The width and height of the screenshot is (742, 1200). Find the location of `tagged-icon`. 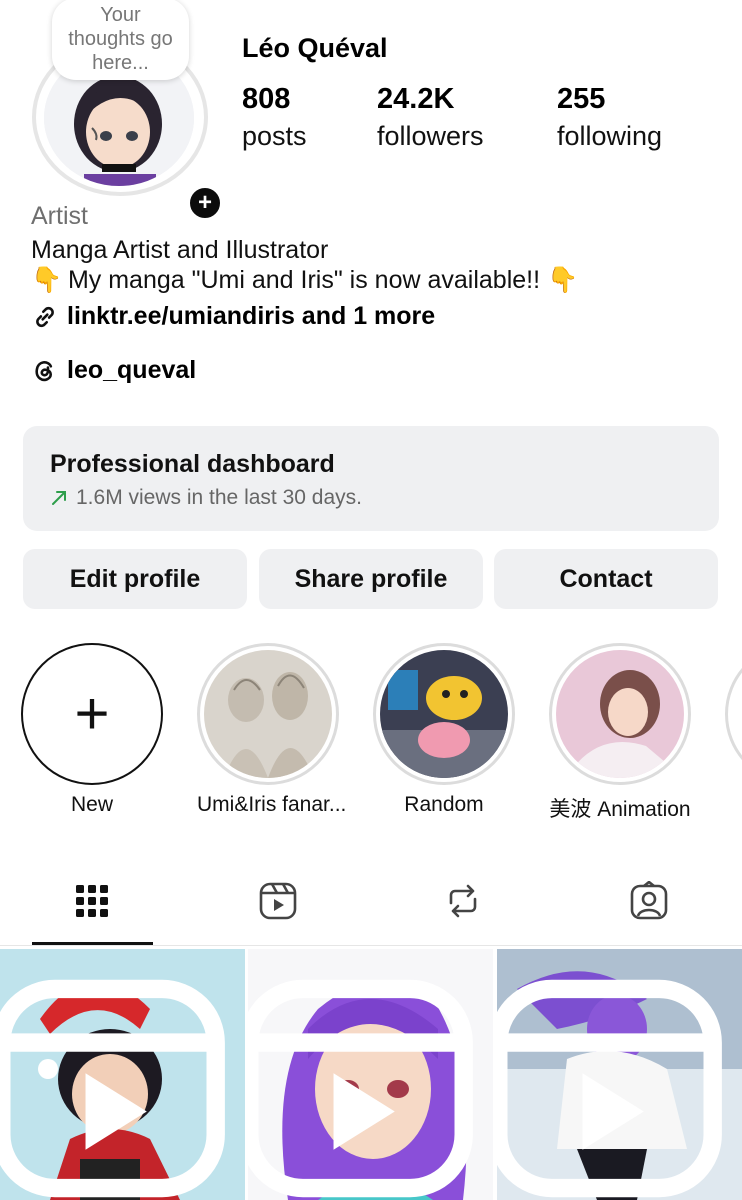

tagged-icon is located at coordinates (649, 900).